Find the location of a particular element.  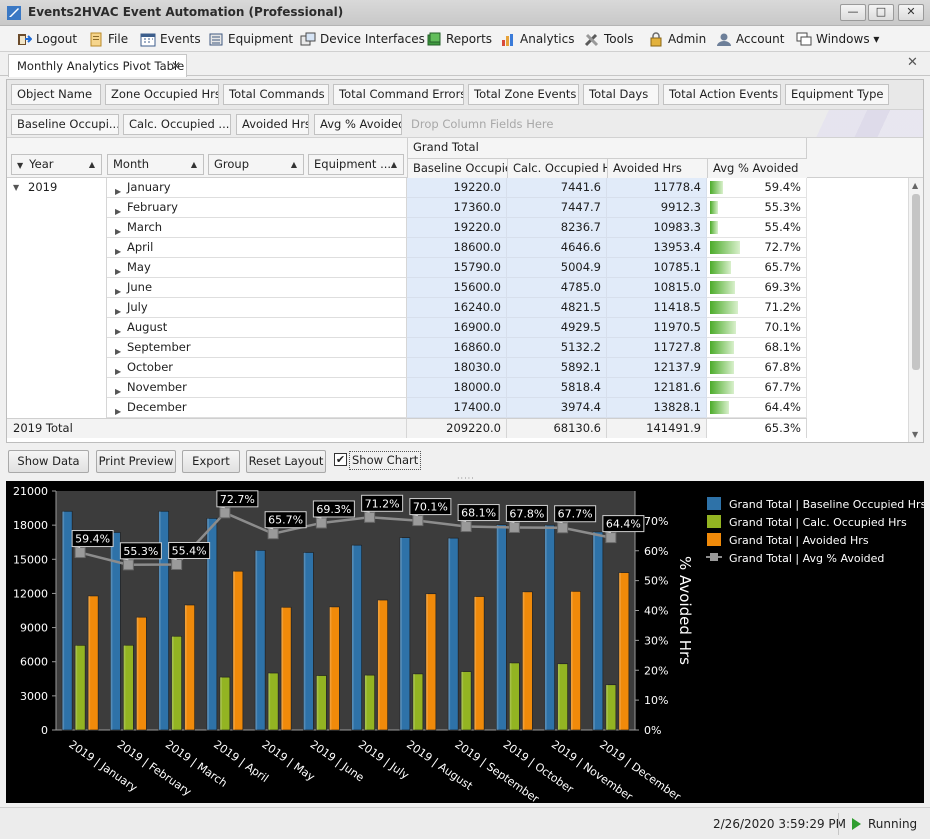

row-field-month: Month ▲ is located at coordinates (155, 164).